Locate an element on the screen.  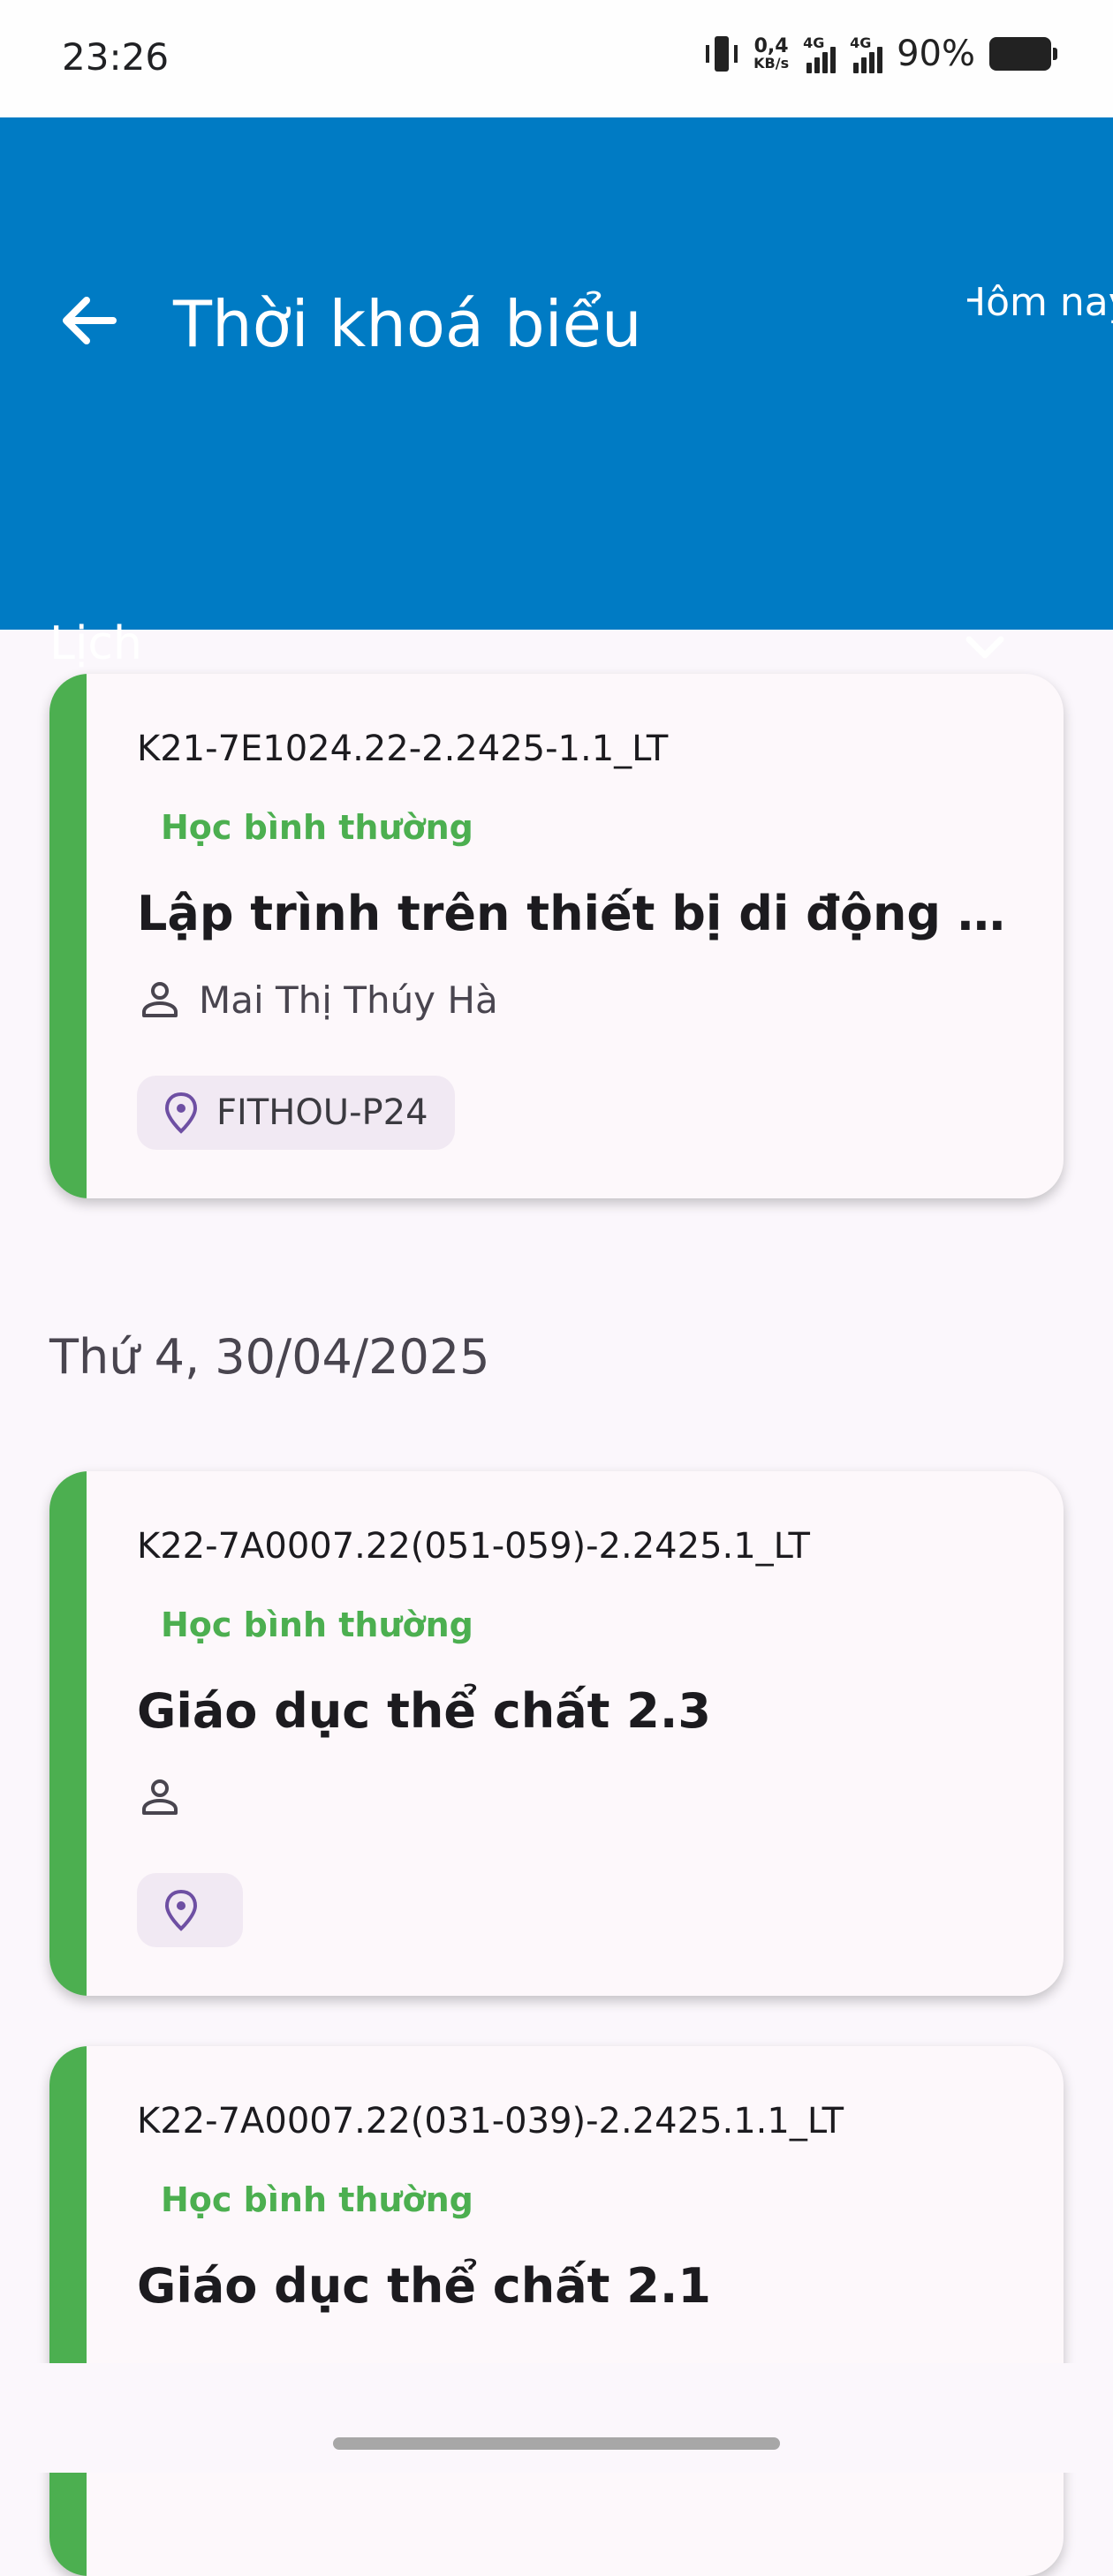
status-bar: 23:26 0,4 KB/s 4G 4G 90% is located at coordinates (556, 59).